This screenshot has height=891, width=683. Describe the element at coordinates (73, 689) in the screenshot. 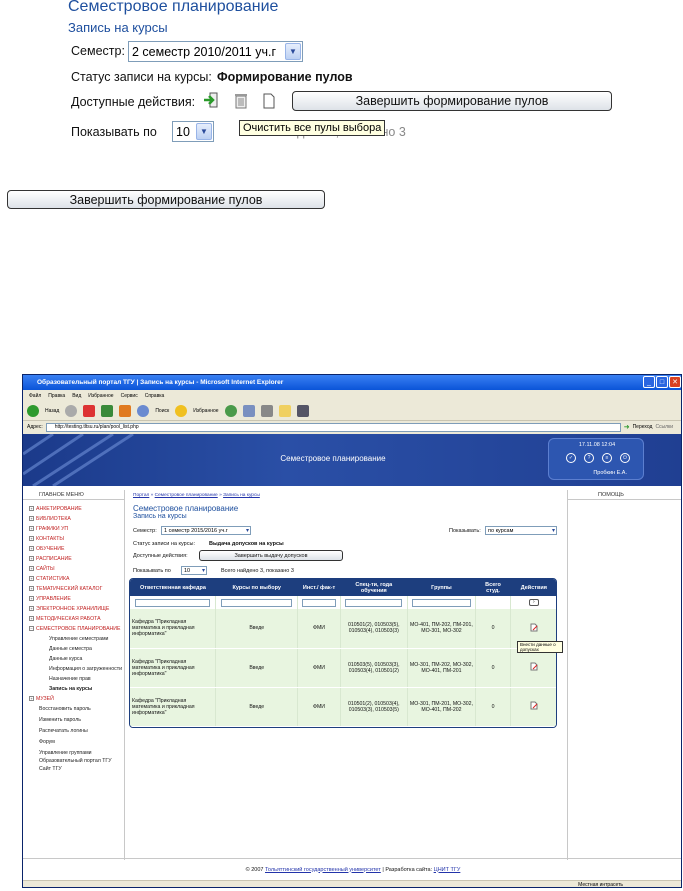

I see `submenu-enrollment: Запись на курсы` at that location.